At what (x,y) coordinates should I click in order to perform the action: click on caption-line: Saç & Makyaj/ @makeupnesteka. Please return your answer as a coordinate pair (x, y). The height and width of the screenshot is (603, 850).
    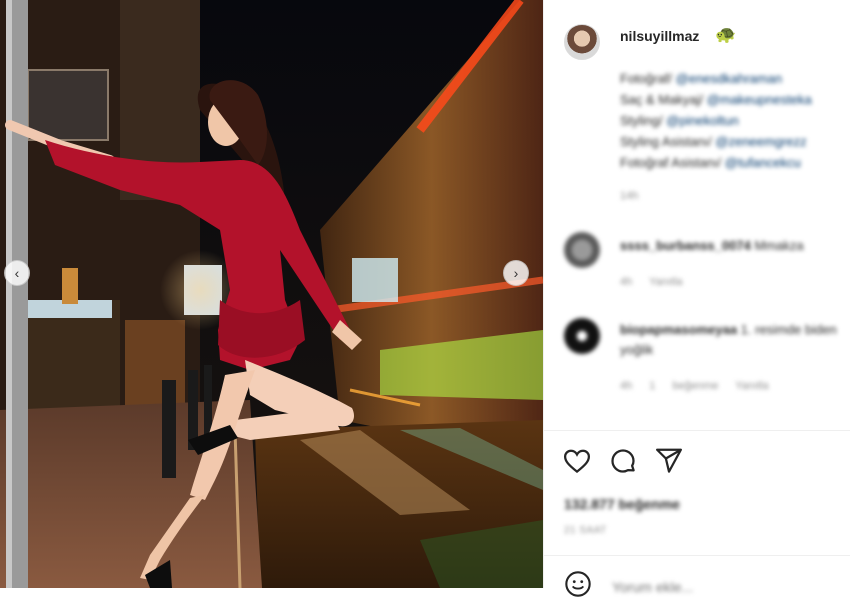
    Looking at the image, I should click on (735, 99).